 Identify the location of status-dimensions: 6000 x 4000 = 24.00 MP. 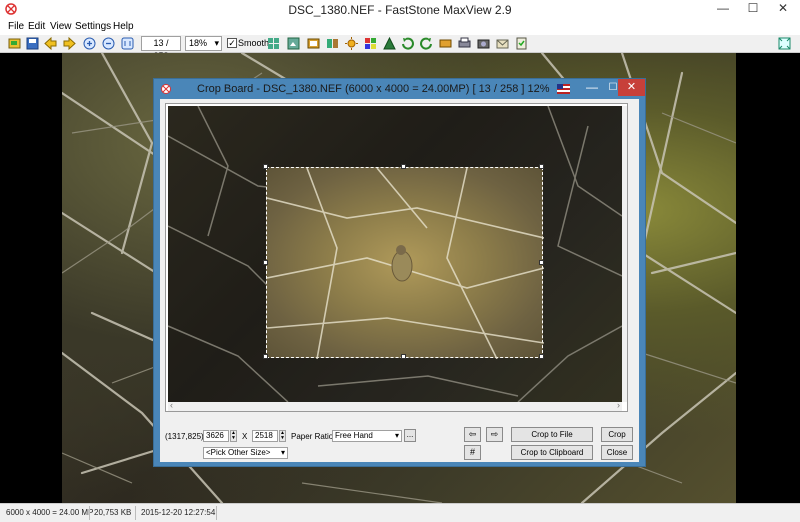
(50, 512).